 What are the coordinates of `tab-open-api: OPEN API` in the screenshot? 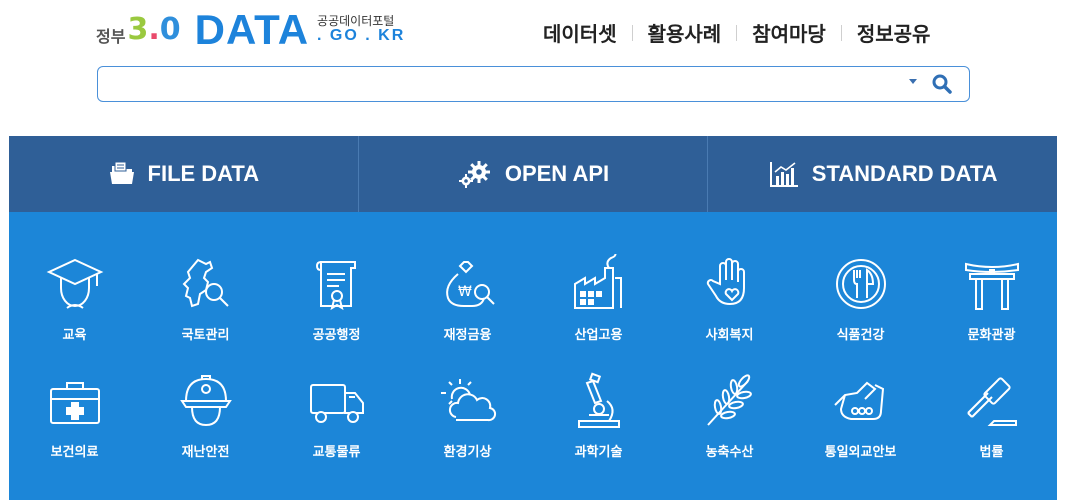 It's located at (532, 174).